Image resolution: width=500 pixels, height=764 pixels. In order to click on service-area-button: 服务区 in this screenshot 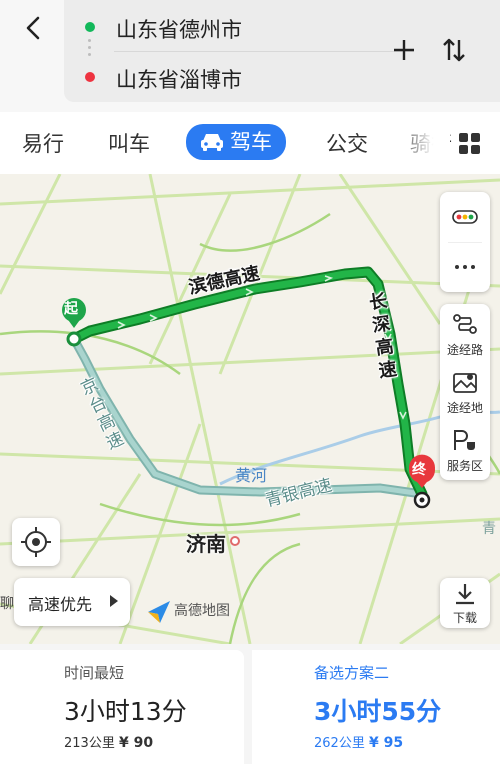, I will do `click(465, 449)`.